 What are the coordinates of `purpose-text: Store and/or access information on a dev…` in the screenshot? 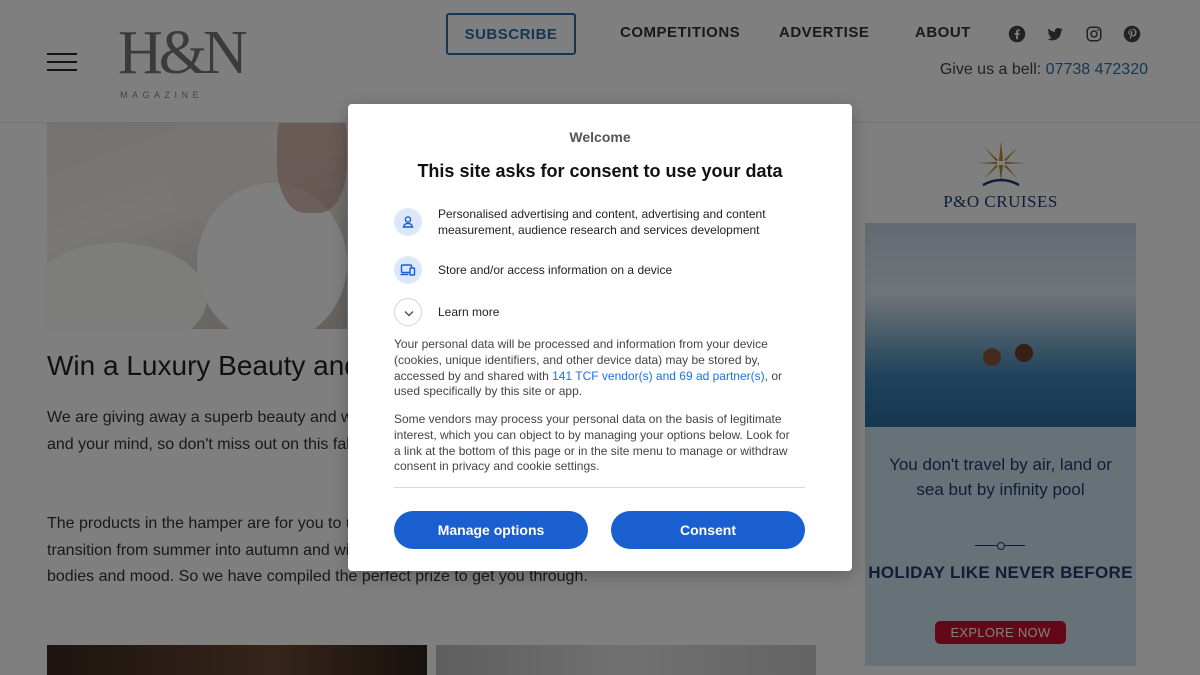 It's located at (555, 270).